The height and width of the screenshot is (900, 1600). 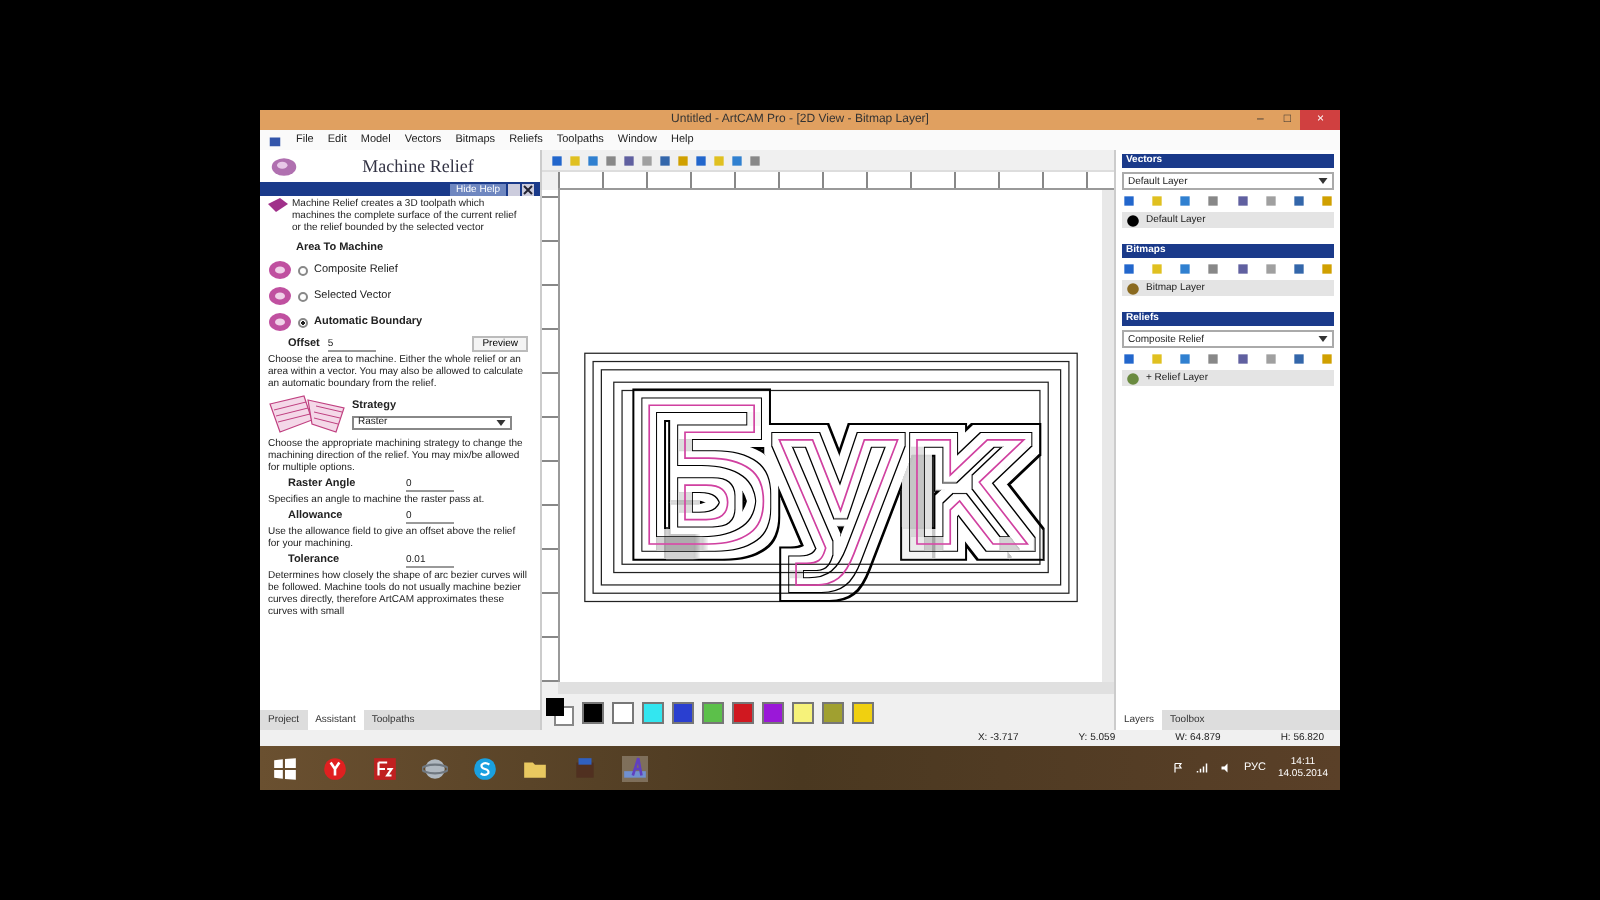 I want to click on close-icon, so click(x=528, y=189).